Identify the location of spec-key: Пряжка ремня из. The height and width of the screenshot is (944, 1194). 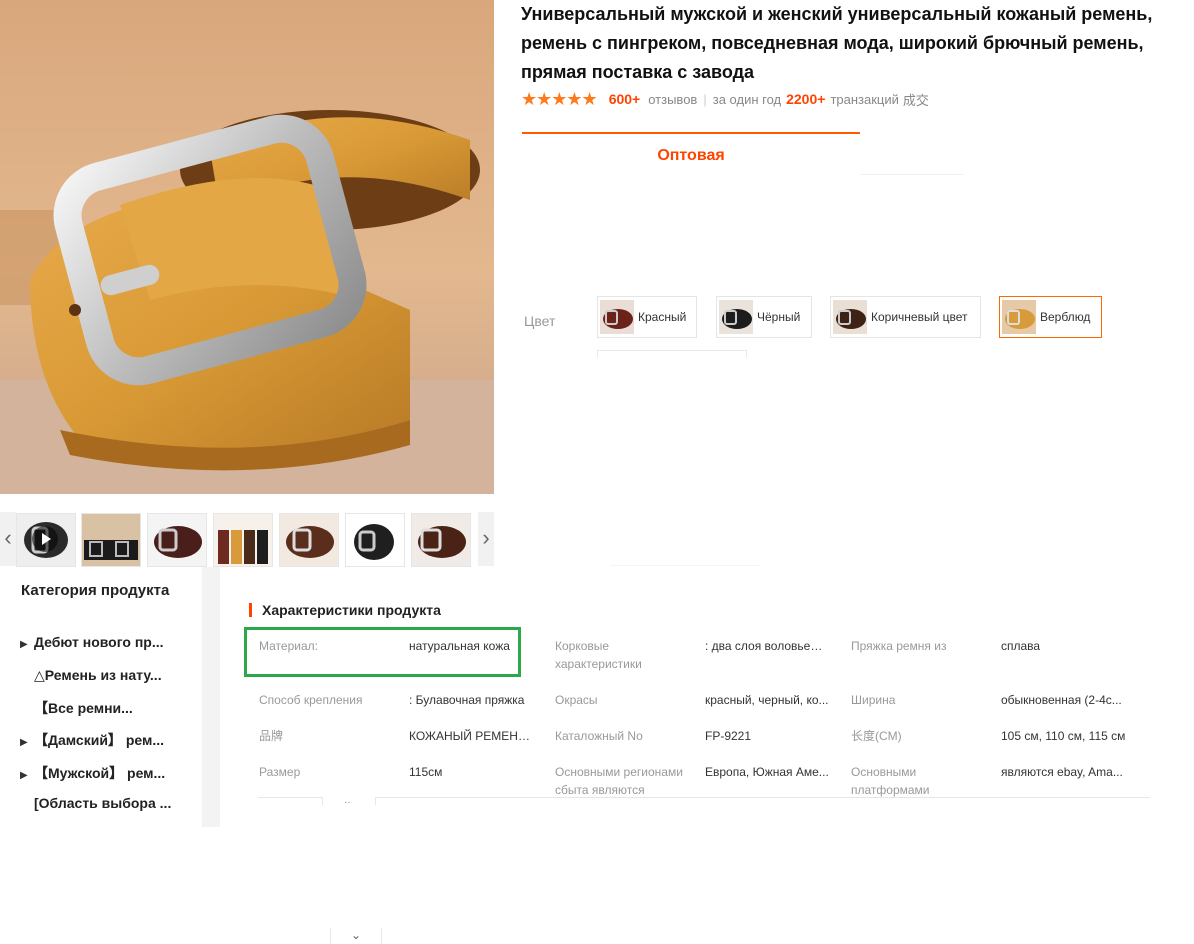
(899, 646).